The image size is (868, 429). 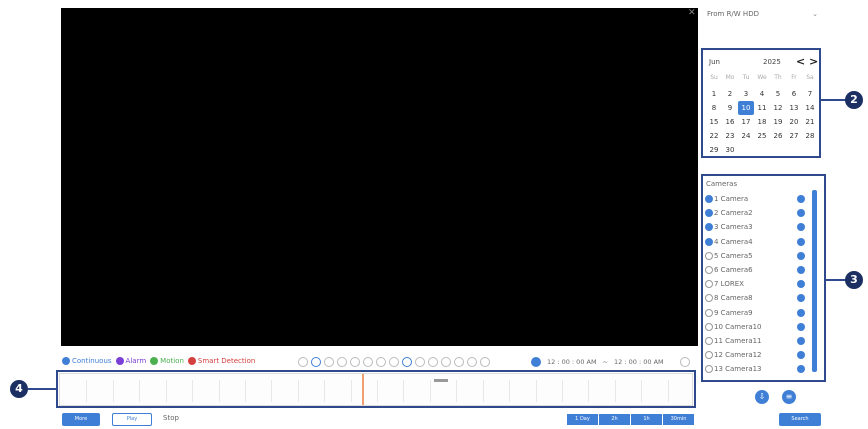 What do you see at coordinates (756, 199) in the screenshot?
I see `camera-row: 1 Camera` at bounding box center [756, 199].